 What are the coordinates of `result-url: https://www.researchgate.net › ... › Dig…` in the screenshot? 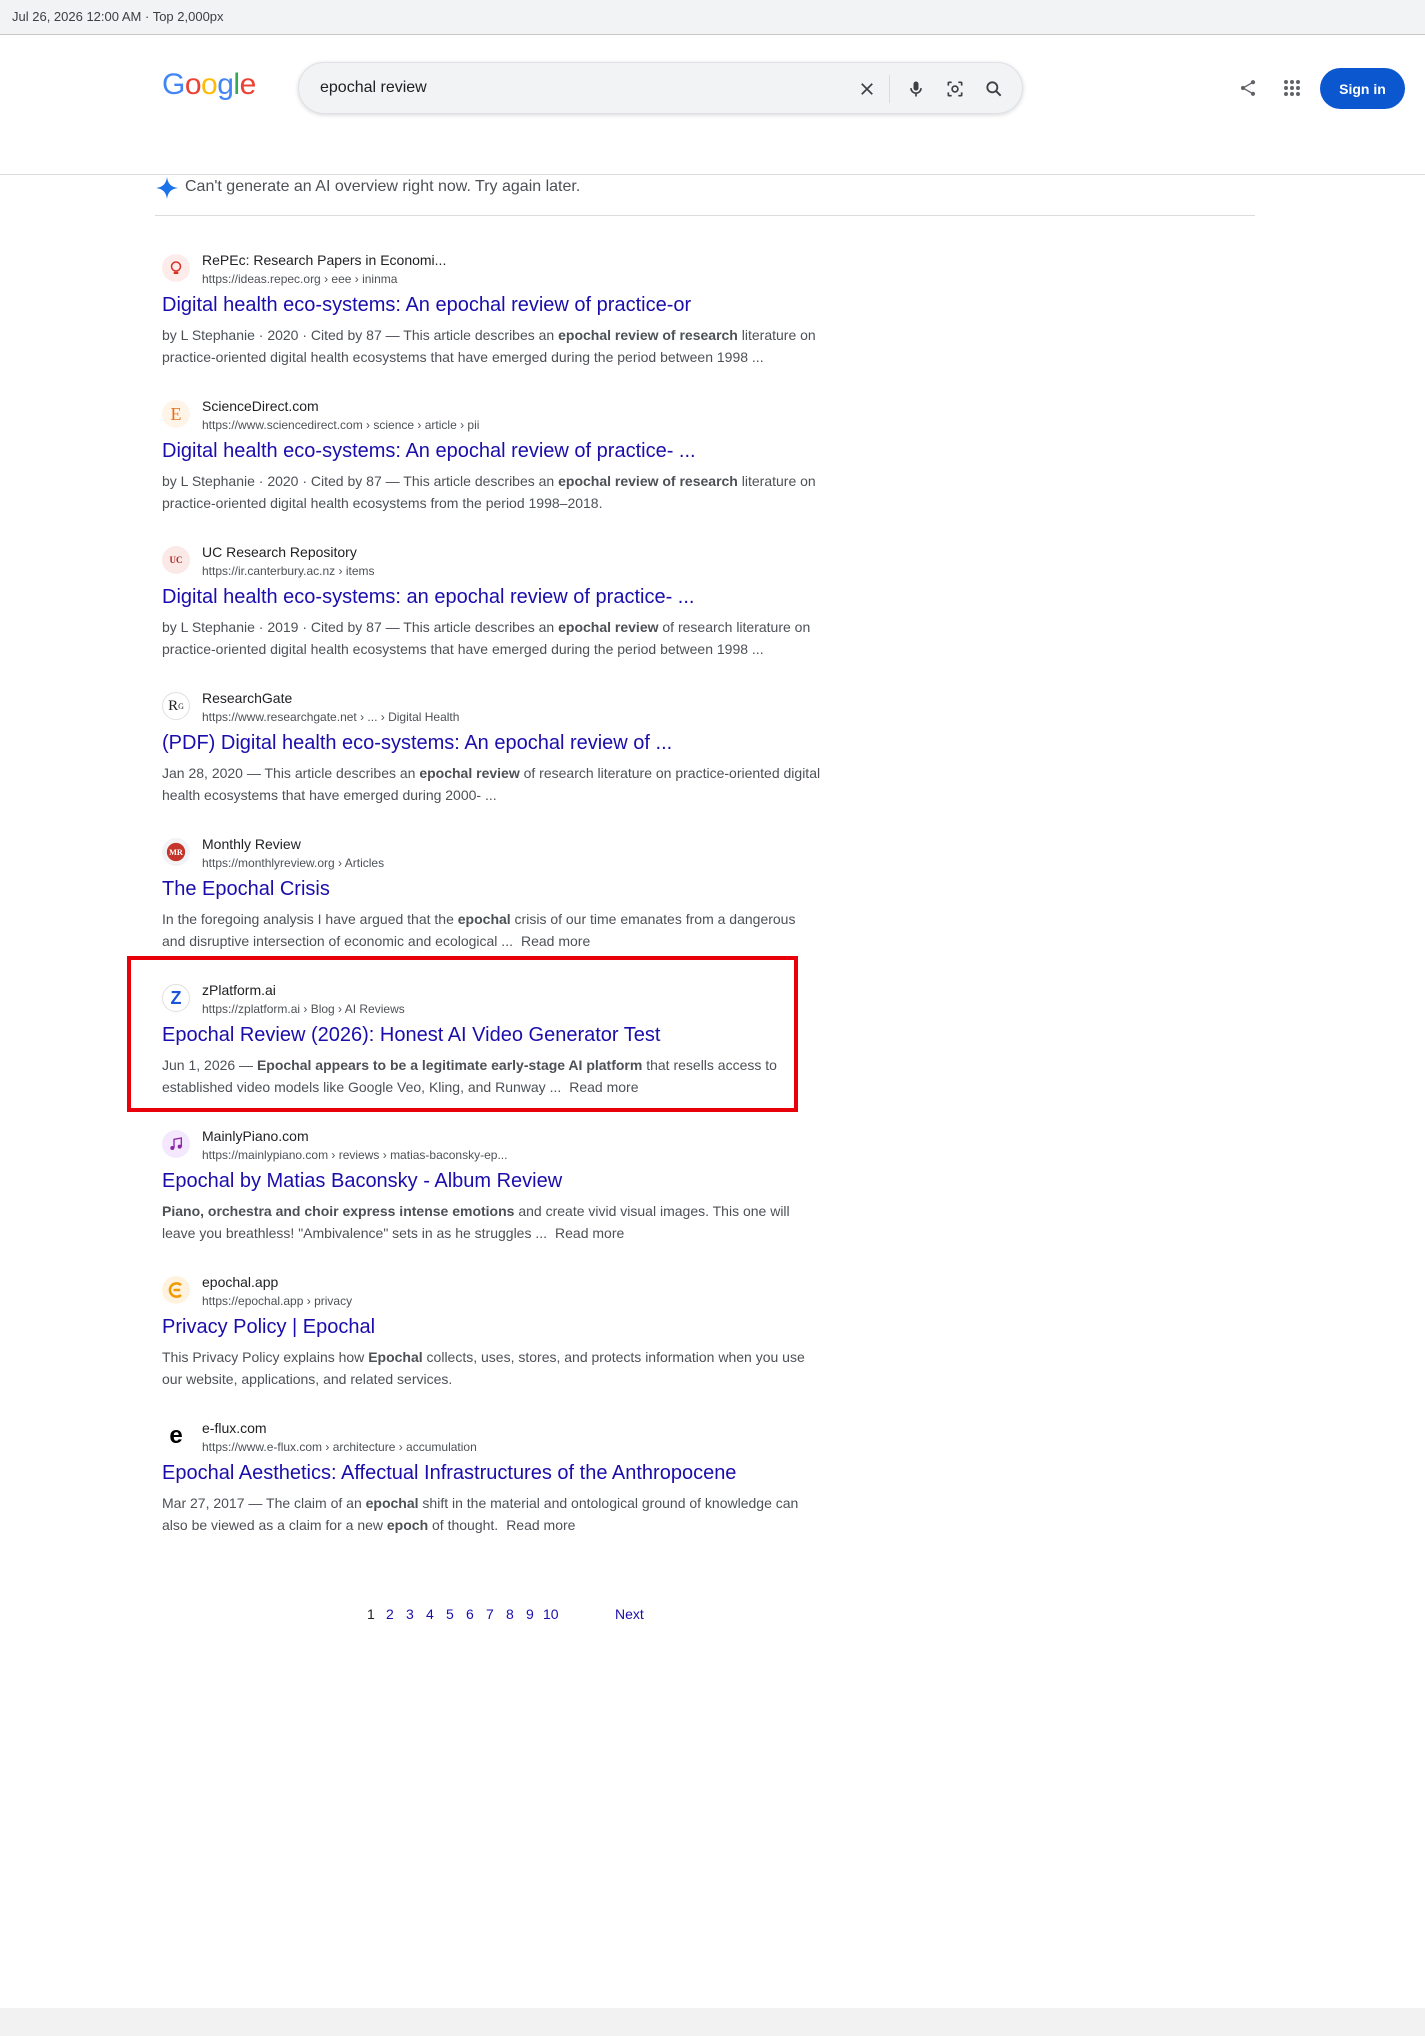 It's located at (330, 717).